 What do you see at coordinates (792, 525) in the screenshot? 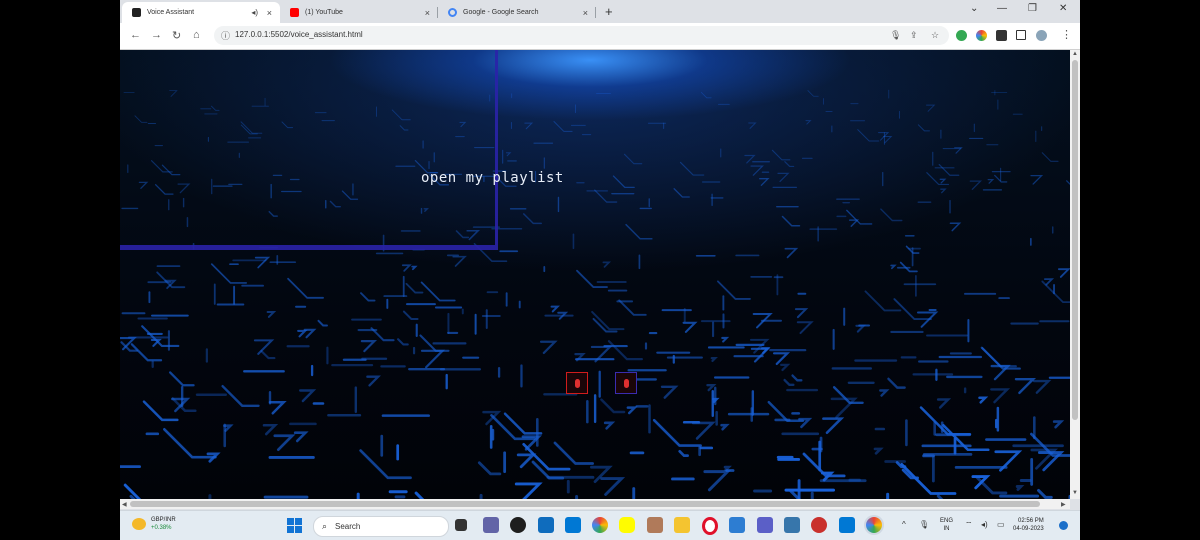
I see `python-icon` at bounding box center [792, 525].